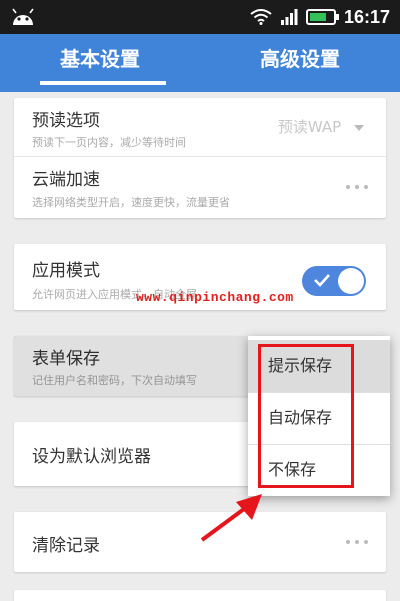 This screenshot has height=601, width=400. Describe the element at coordinates (261, 17) in the screenshot. I see `wifi-icon` at that location.